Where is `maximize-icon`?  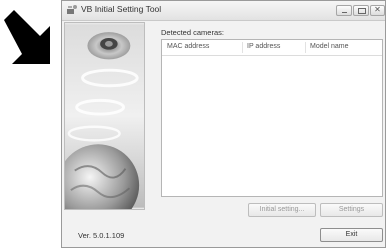 maximize-icon is located at coordinates (362, 11).